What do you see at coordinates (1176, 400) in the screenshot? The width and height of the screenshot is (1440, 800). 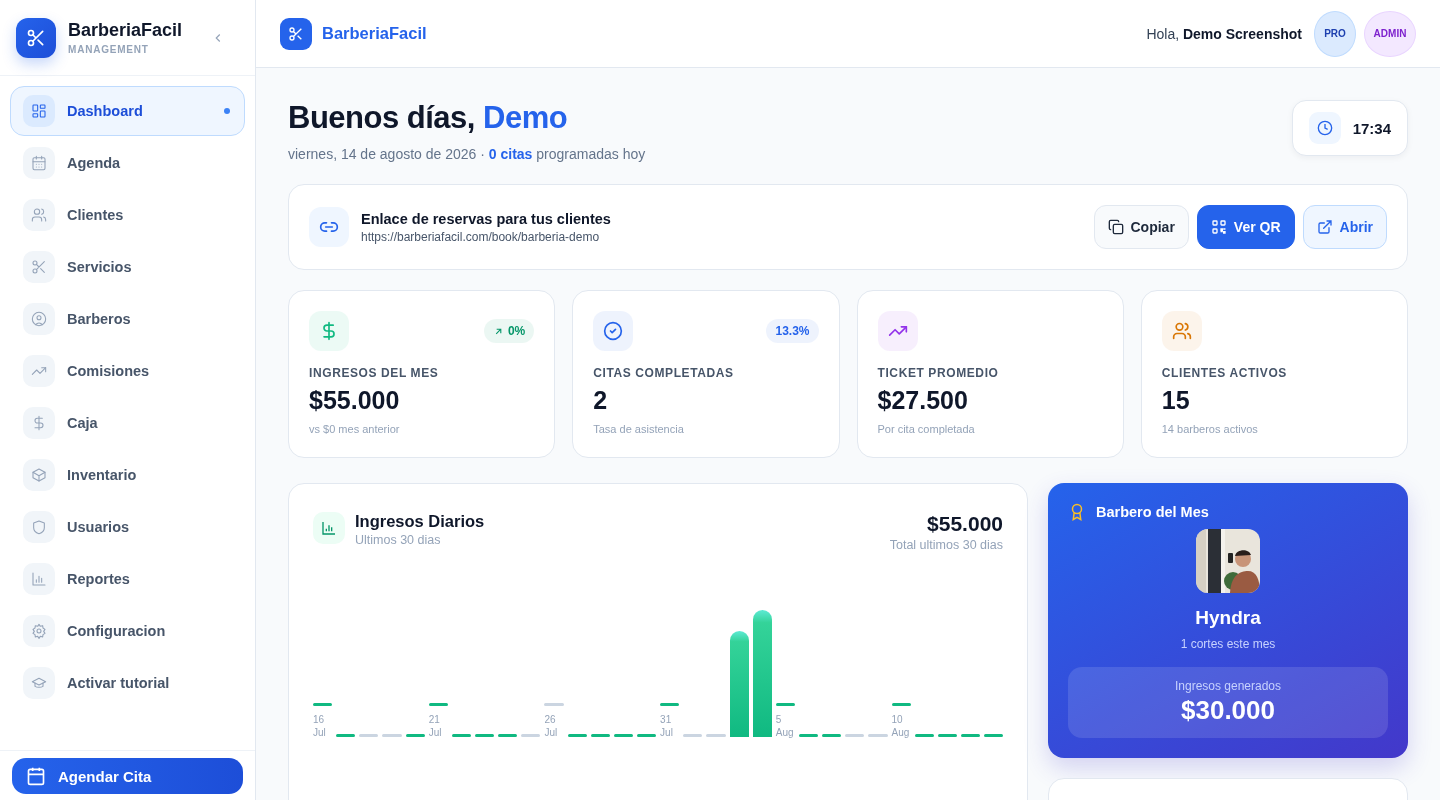 I see `stat-value: 15` at bounding box center [1176, 400].